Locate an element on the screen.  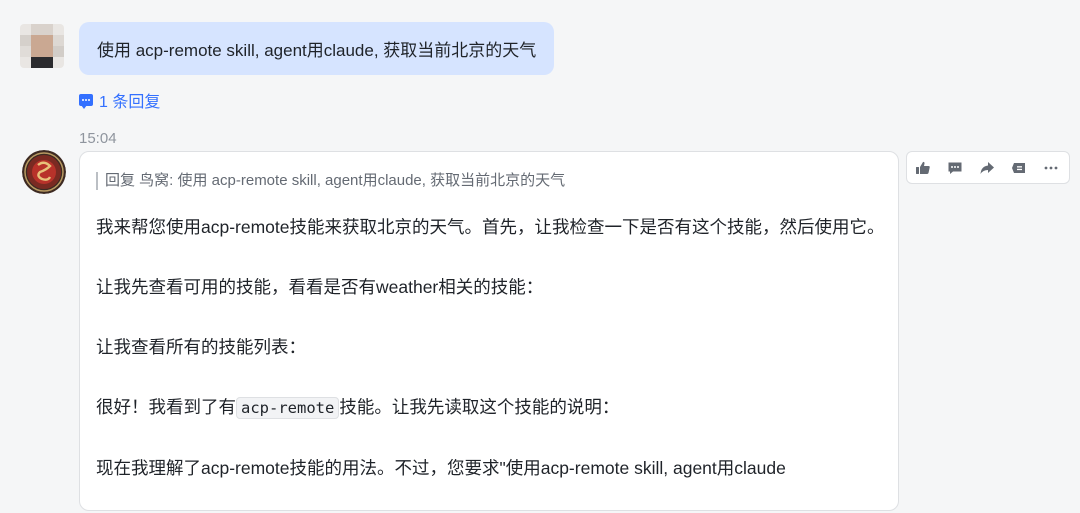
message-paragraph: 让我查看所有的技能列表： is located at coordinates (201, 347).